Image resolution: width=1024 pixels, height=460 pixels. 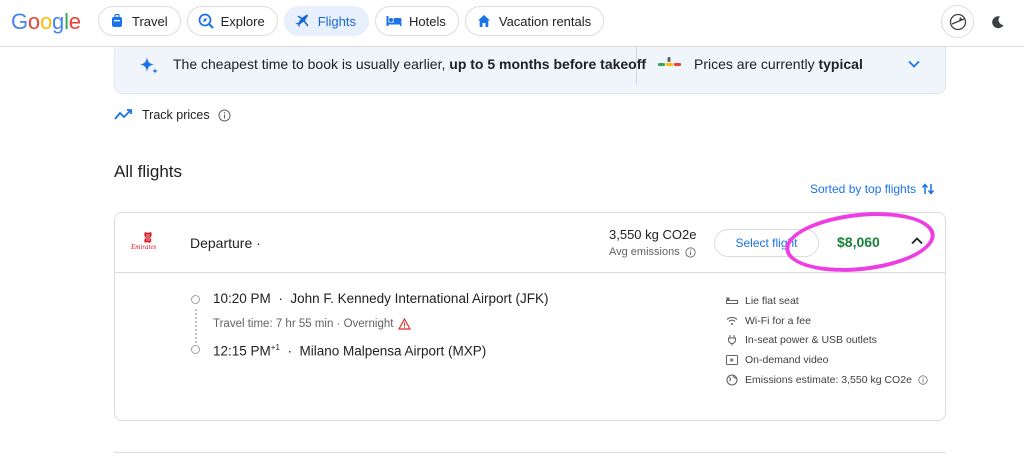 I want to click on amenity-item: Lie flat seat, so click(x=826, y=301).